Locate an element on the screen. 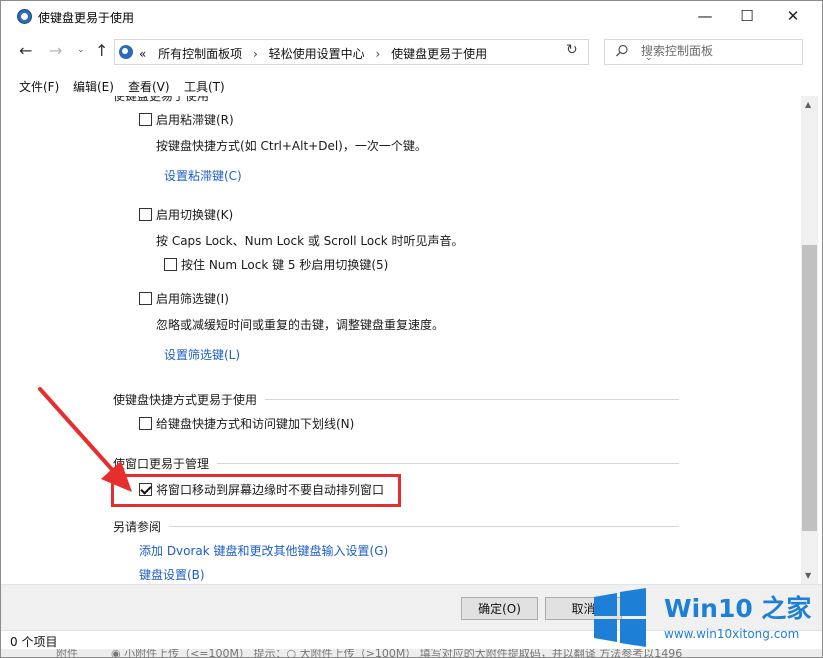  title-bar: 使键盘更易于使用 — ☐ ✕ is located at coordinates (411, 16).